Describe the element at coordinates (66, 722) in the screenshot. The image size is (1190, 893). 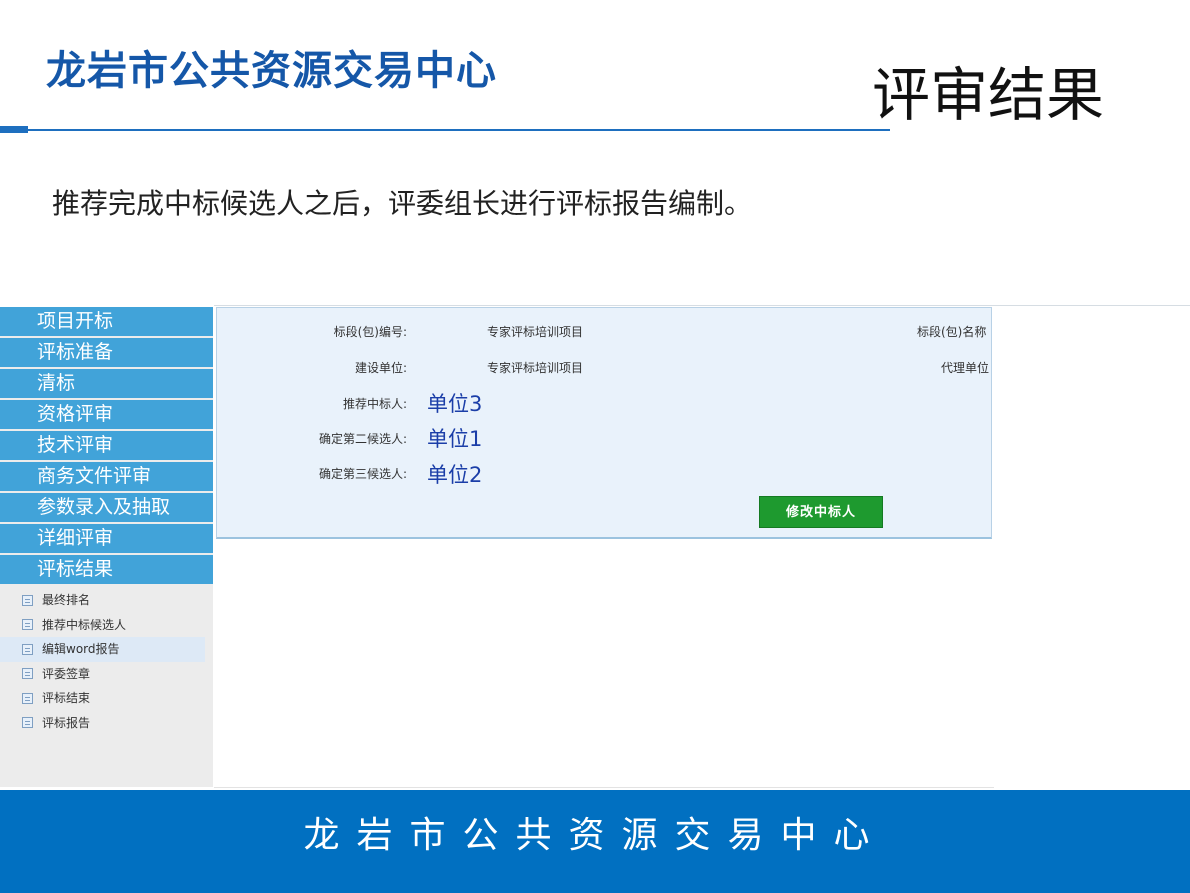
I see `sub-item-label: 评标报告` at that location.